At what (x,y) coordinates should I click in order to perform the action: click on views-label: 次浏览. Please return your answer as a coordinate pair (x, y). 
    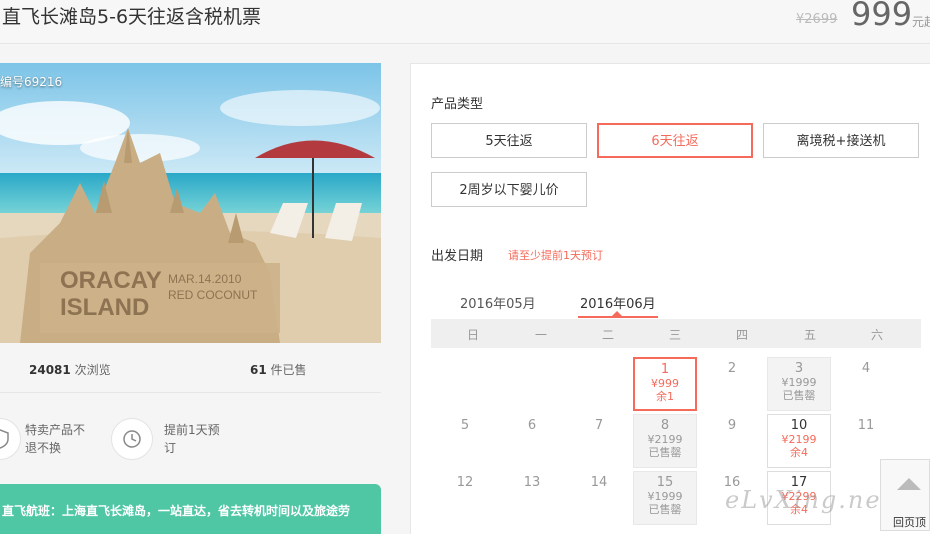
    Looking at the image, I should click on (92, 370).